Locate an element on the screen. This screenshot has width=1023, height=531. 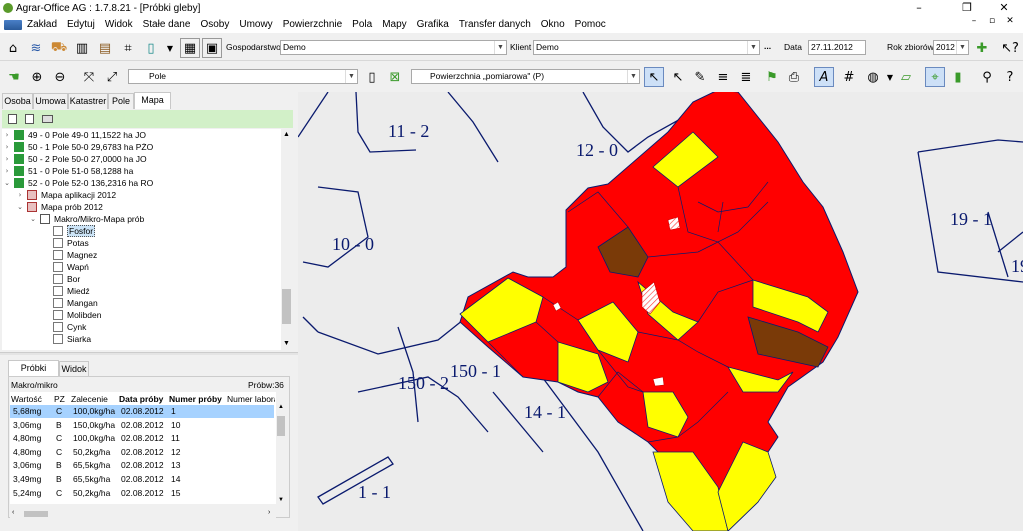
tree-item-field-50-2: › 50 - 2 Pole 50-0 27,0000 ha JO is located at coordinates (141, 159).